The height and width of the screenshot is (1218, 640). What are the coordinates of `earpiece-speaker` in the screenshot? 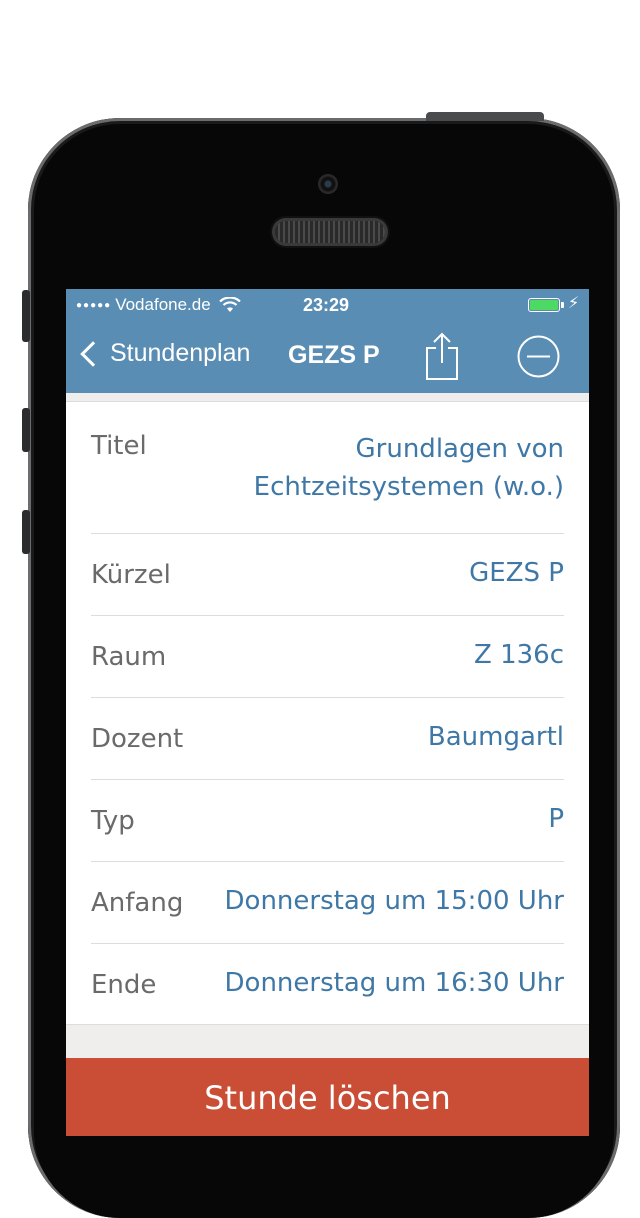 It's located at (330, 232).